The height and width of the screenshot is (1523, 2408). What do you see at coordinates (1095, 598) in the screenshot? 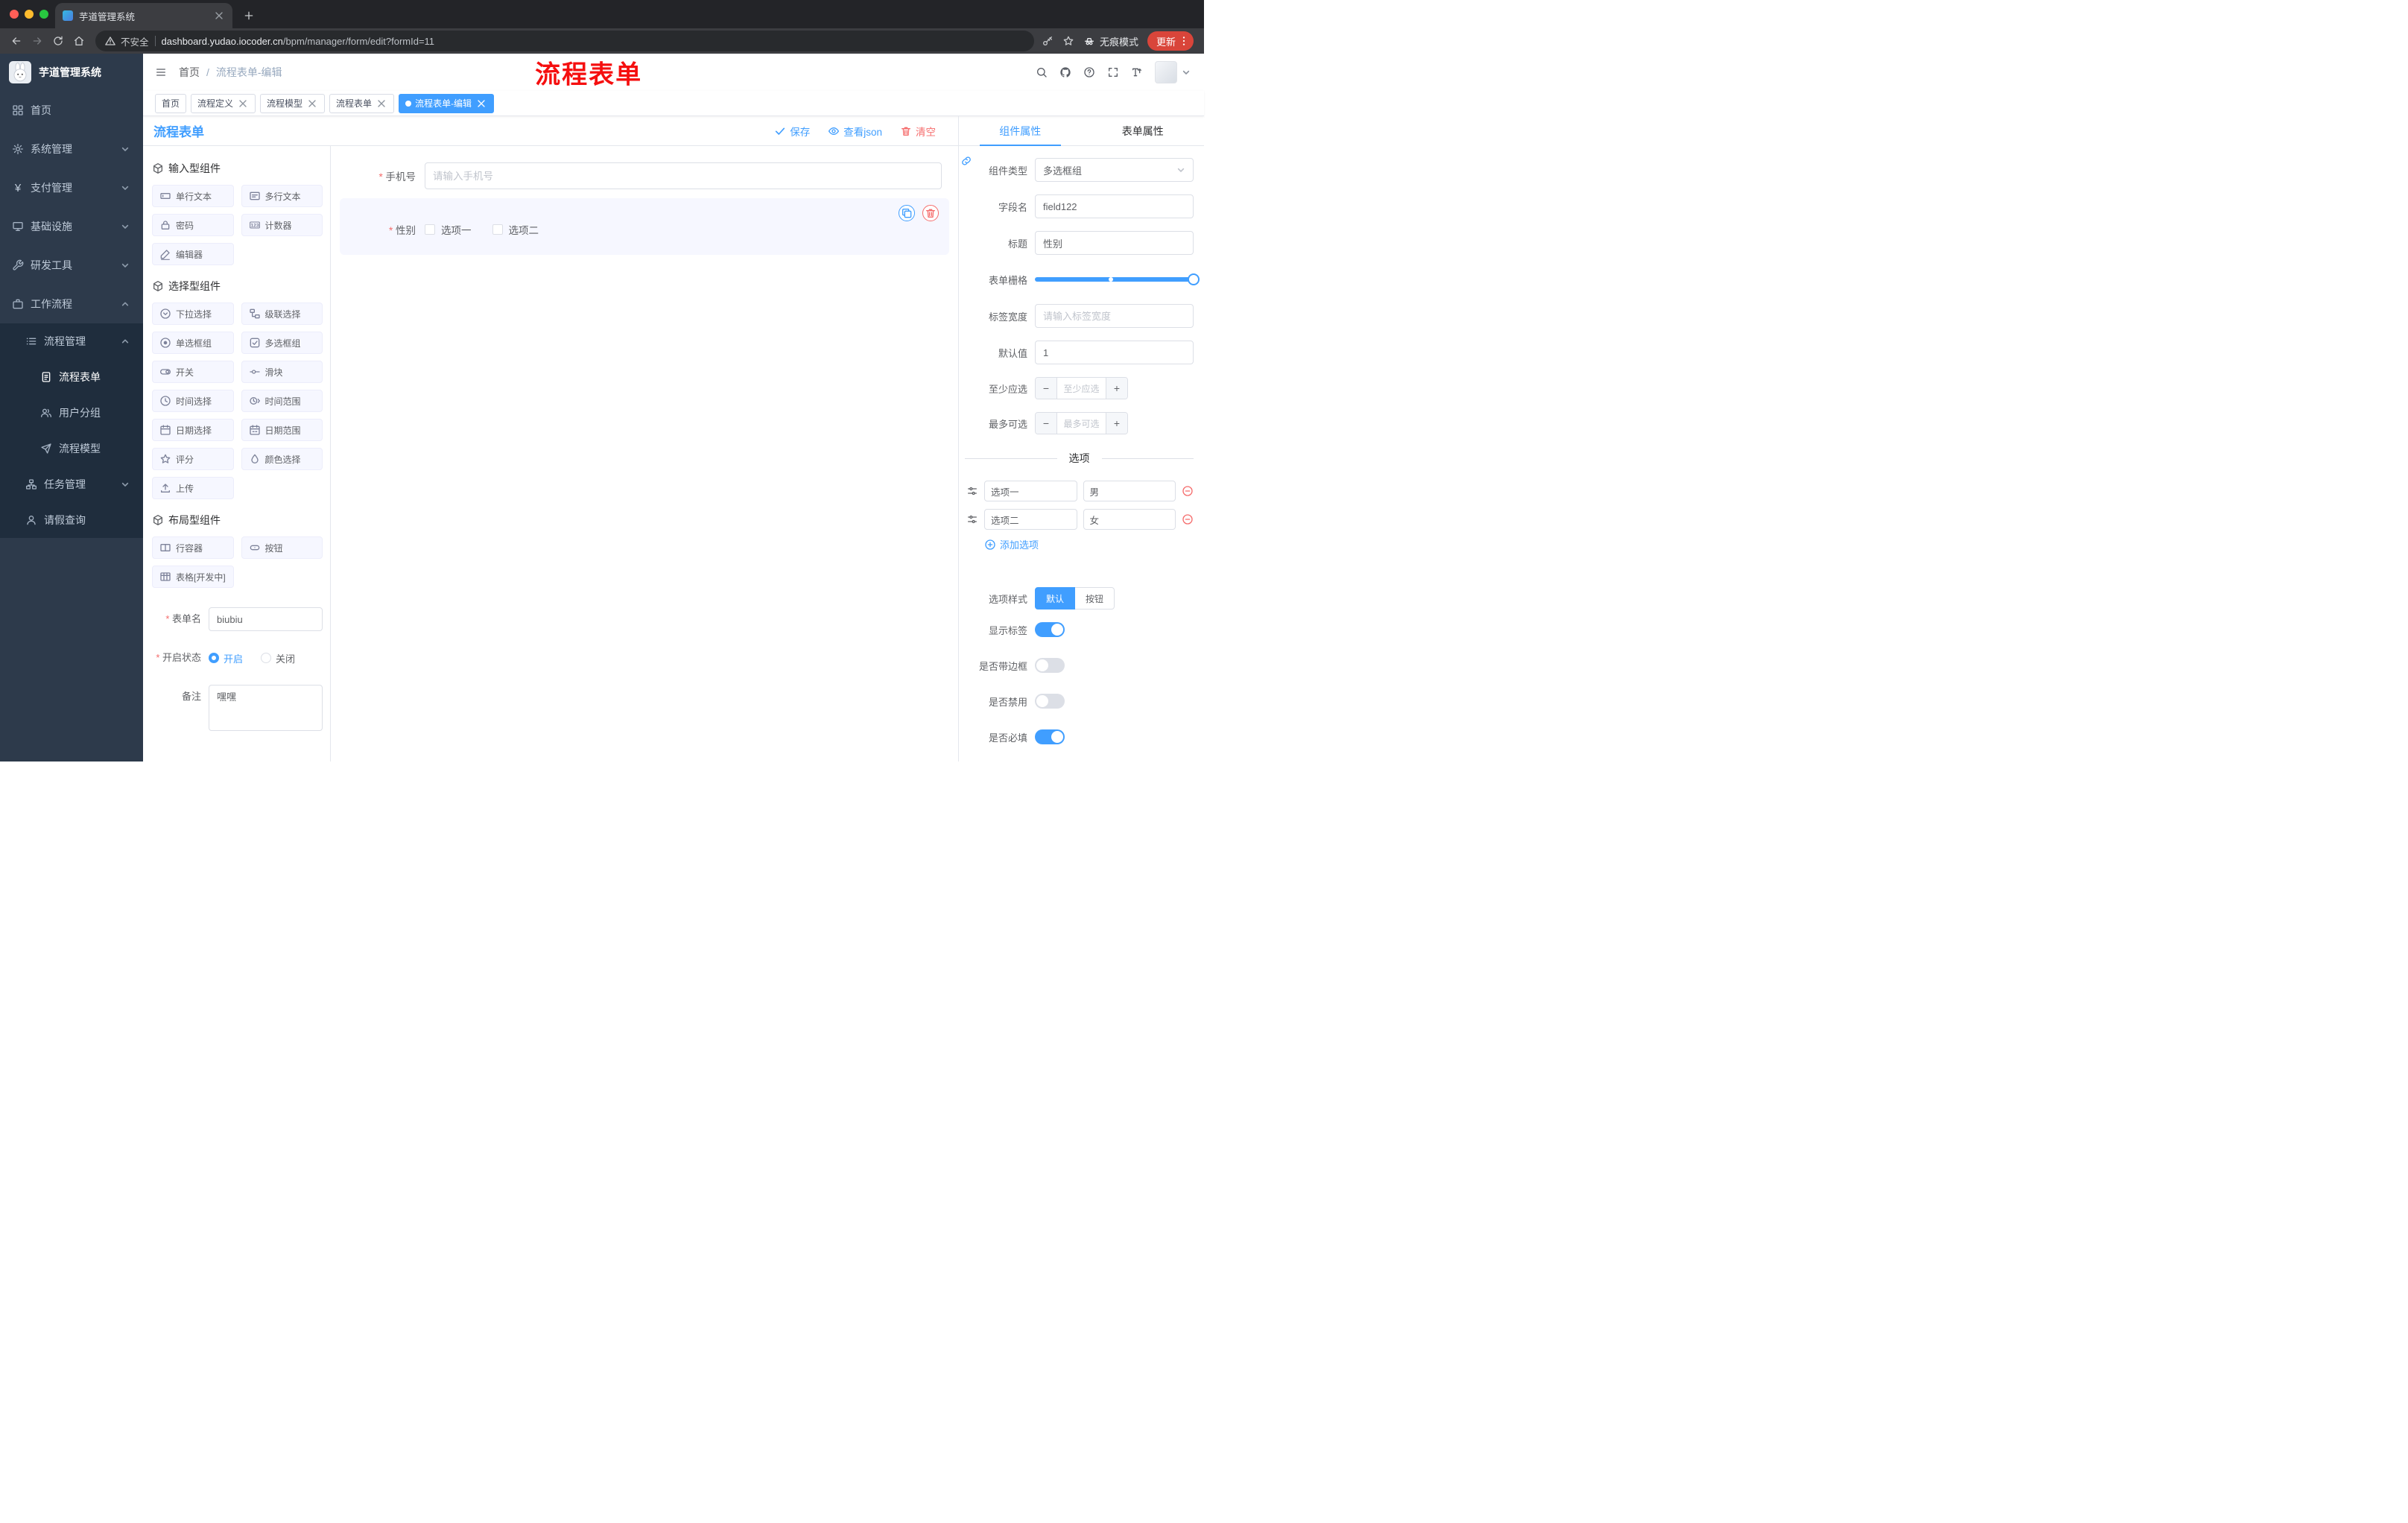
I see `option-style-button-button: 按钮` at bounding box center [1095, 598].